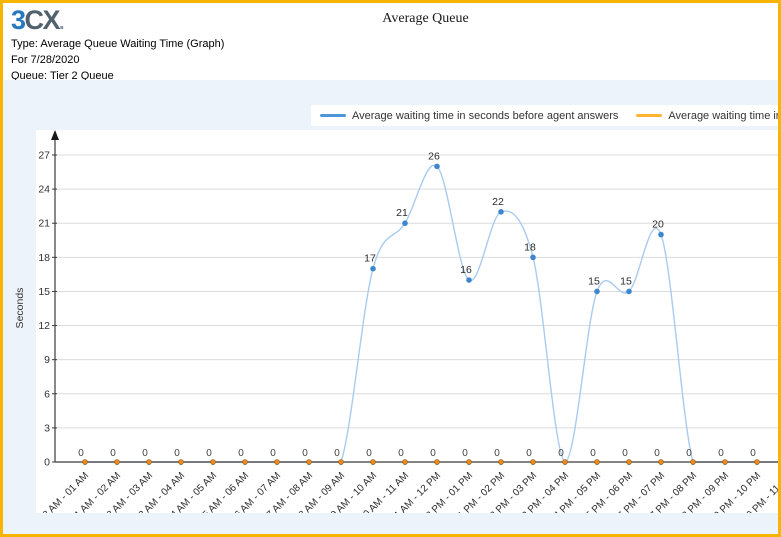 The image size is (781, 537). I want to click on svg-text: 6, so click(47, 394).